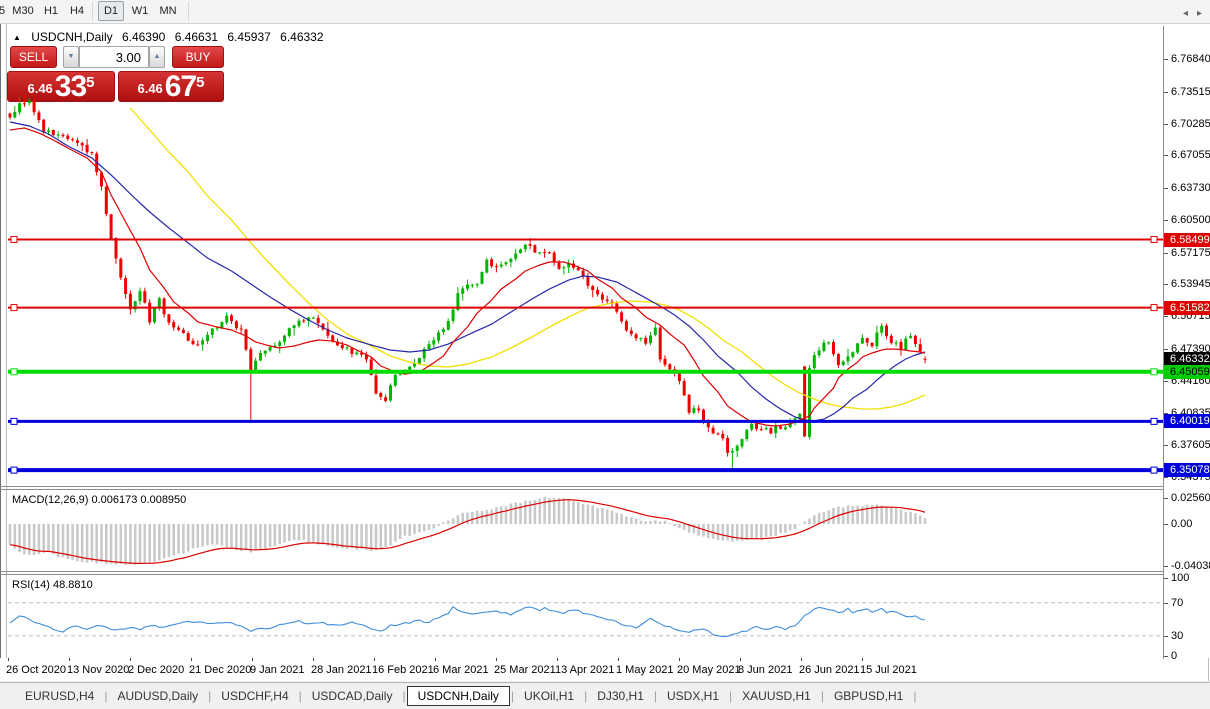 This screenshot has width=1210, height=709. Describe the element at coordinates (1187, 421) in the screenshot. I see `price-level-tag: 6.40019` at that location.